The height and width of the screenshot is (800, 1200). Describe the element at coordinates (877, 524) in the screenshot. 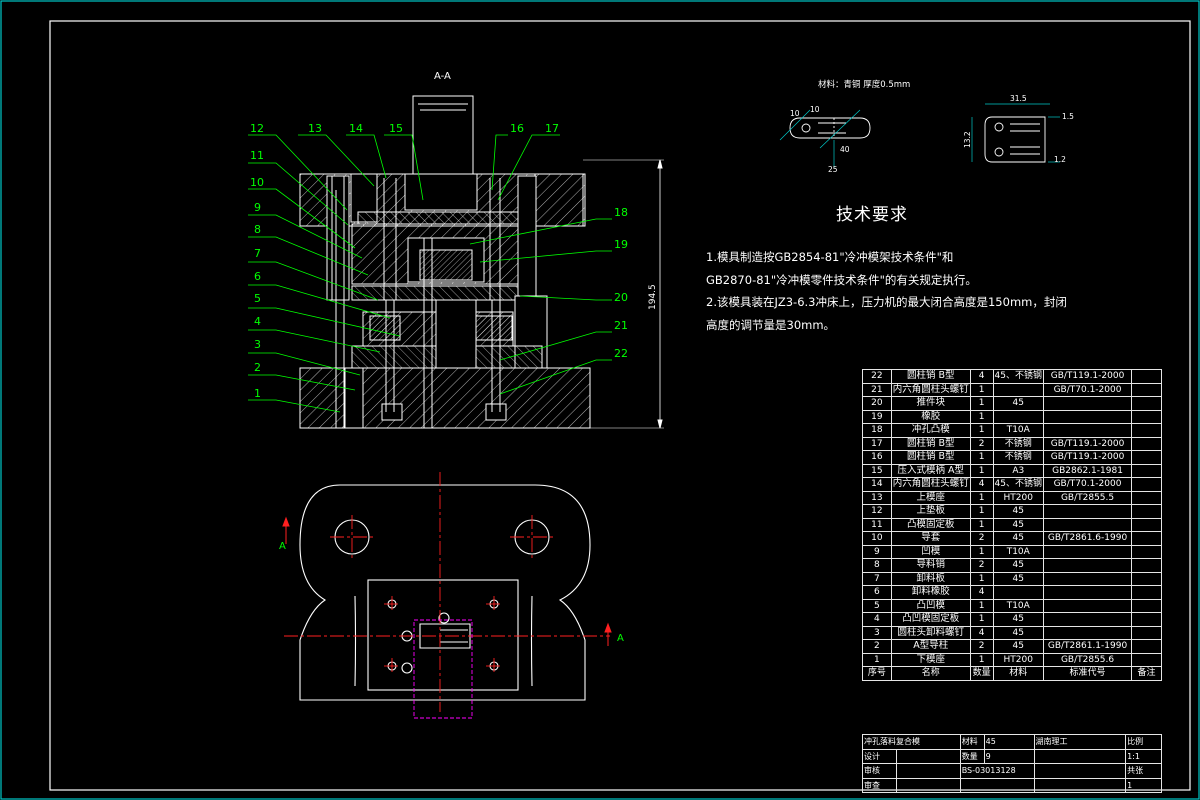

I see `bom-cell-no: 11` at that location.